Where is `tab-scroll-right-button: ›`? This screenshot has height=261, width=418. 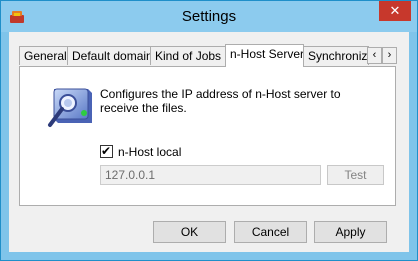 tab-scroll-right-button: › is located at coordinates (389, 55).